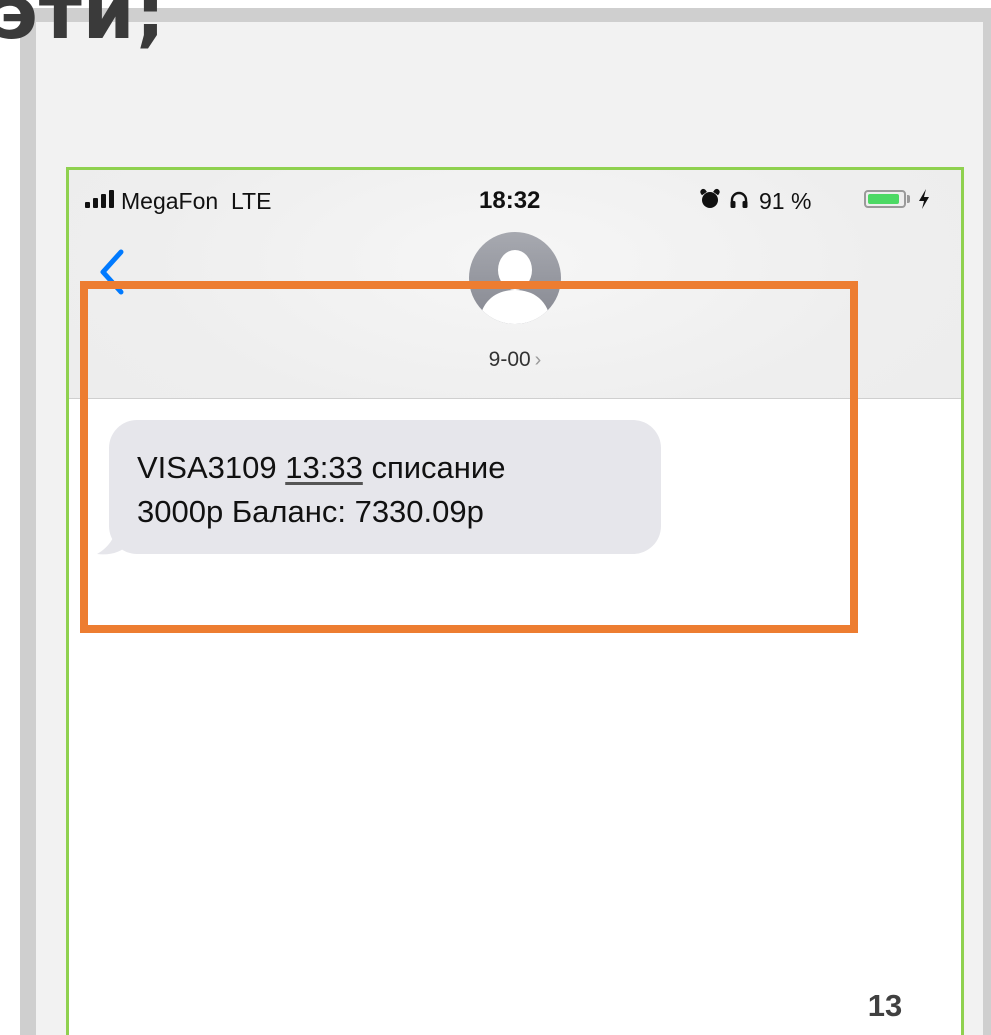 This screenshot has width=991, height=1035. I want to click on battery-fill, so click(883, 199).